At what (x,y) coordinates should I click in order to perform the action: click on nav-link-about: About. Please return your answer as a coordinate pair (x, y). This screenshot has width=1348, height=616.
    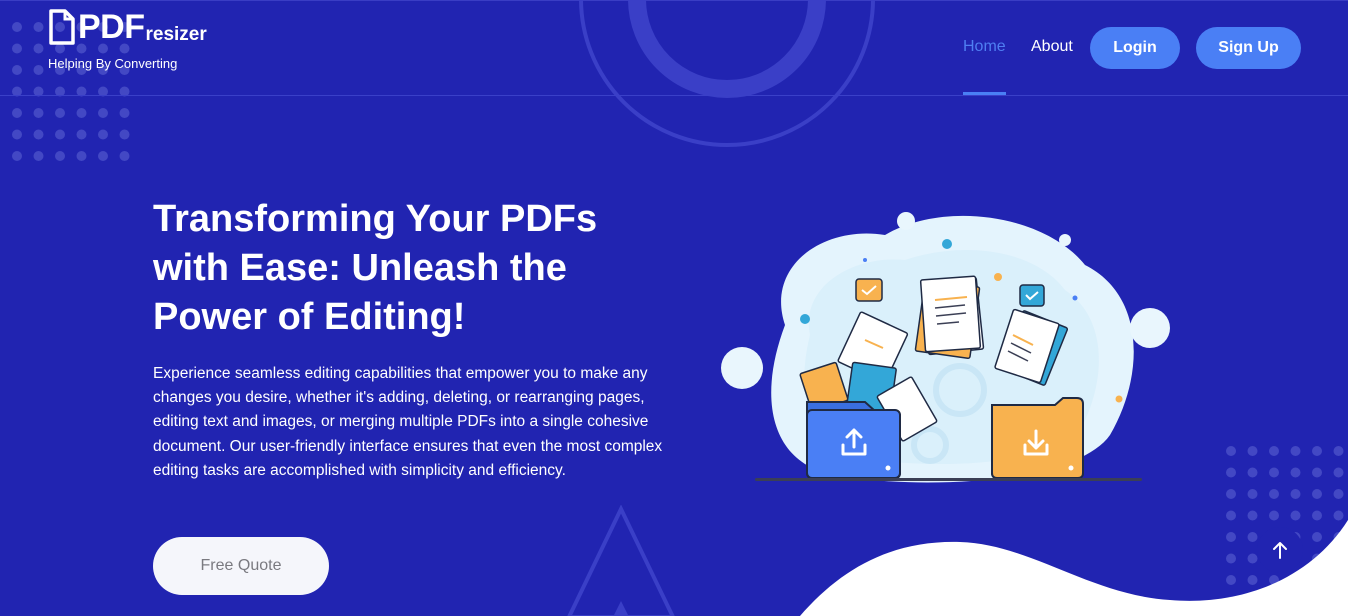
    Looking at the image, I should click on (1052, 47).